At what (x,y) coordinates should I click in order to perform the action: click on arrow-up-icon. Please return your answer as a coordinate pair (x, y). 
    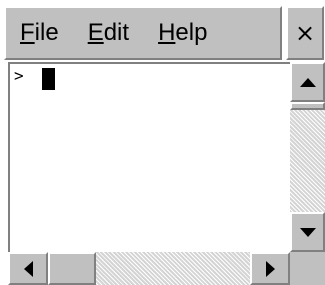
    Looking at the image, I should click on (307, 82).